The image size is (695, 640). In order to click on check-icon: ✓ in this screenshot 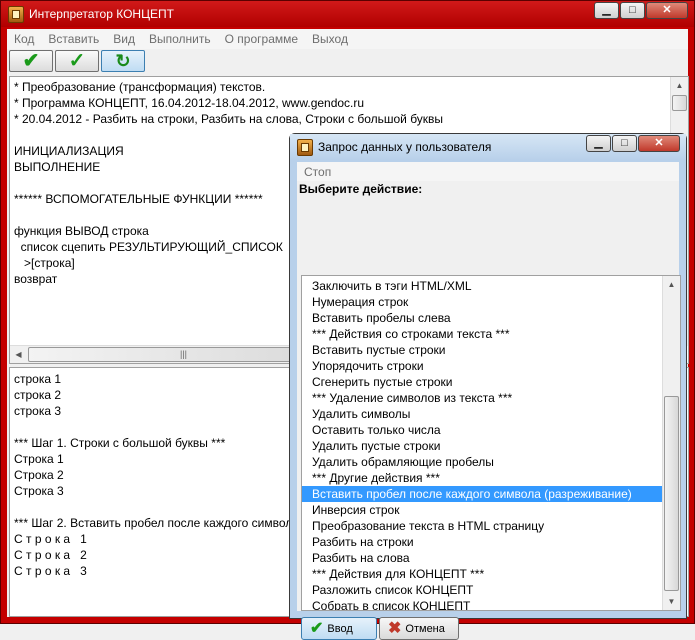, I will do `click(77, 61)`.